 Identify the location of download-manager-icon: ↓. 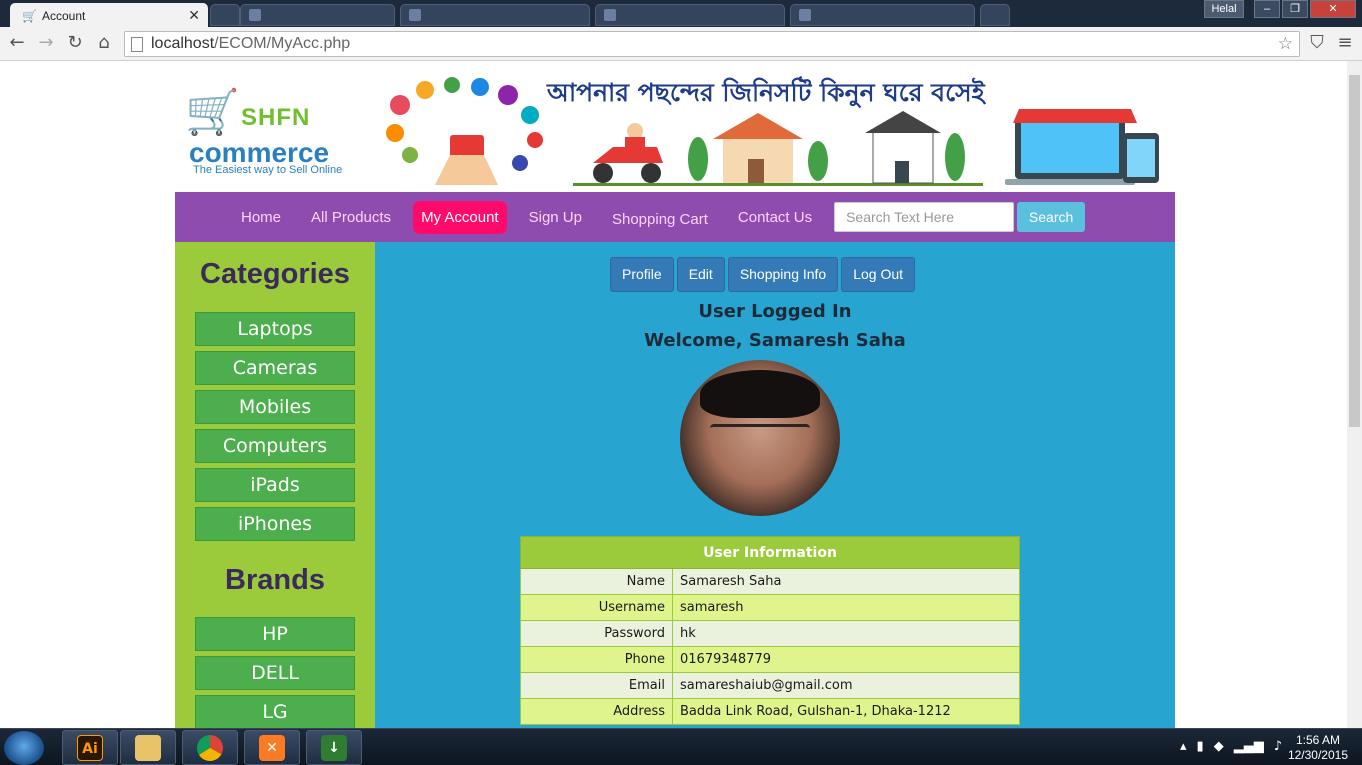
(334, 747).